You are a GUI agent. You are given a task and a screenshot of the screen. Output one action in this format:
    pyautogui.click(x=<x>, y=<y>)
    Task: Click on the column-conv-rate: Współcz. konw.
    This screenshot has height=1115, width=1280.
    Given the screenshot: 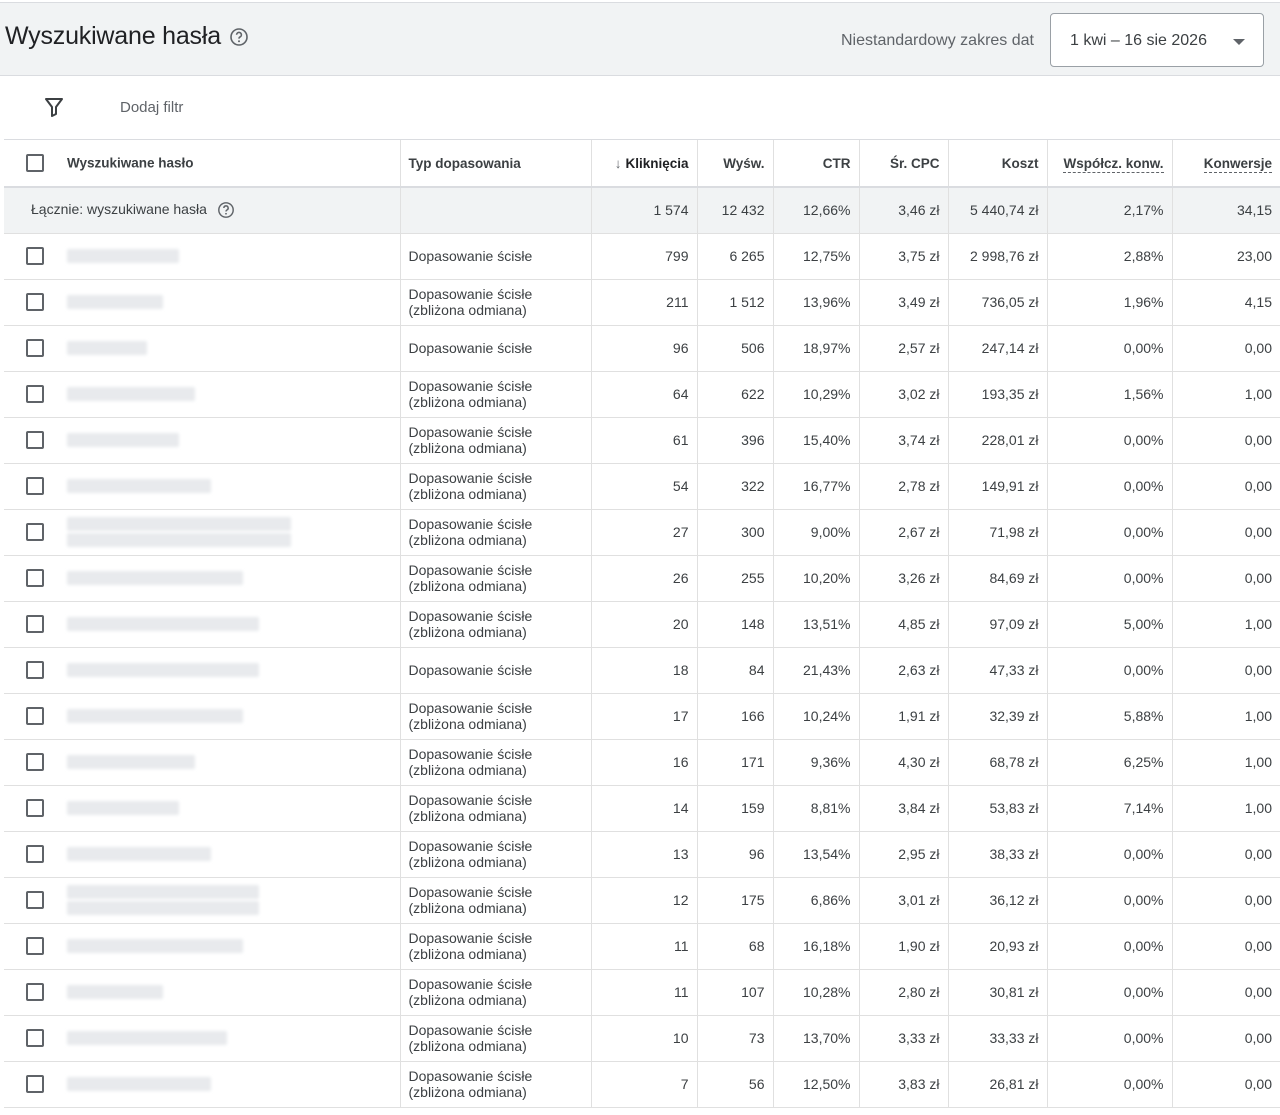 What is the action you would take?
    pyautogui.click(x=1110, y=164)
    